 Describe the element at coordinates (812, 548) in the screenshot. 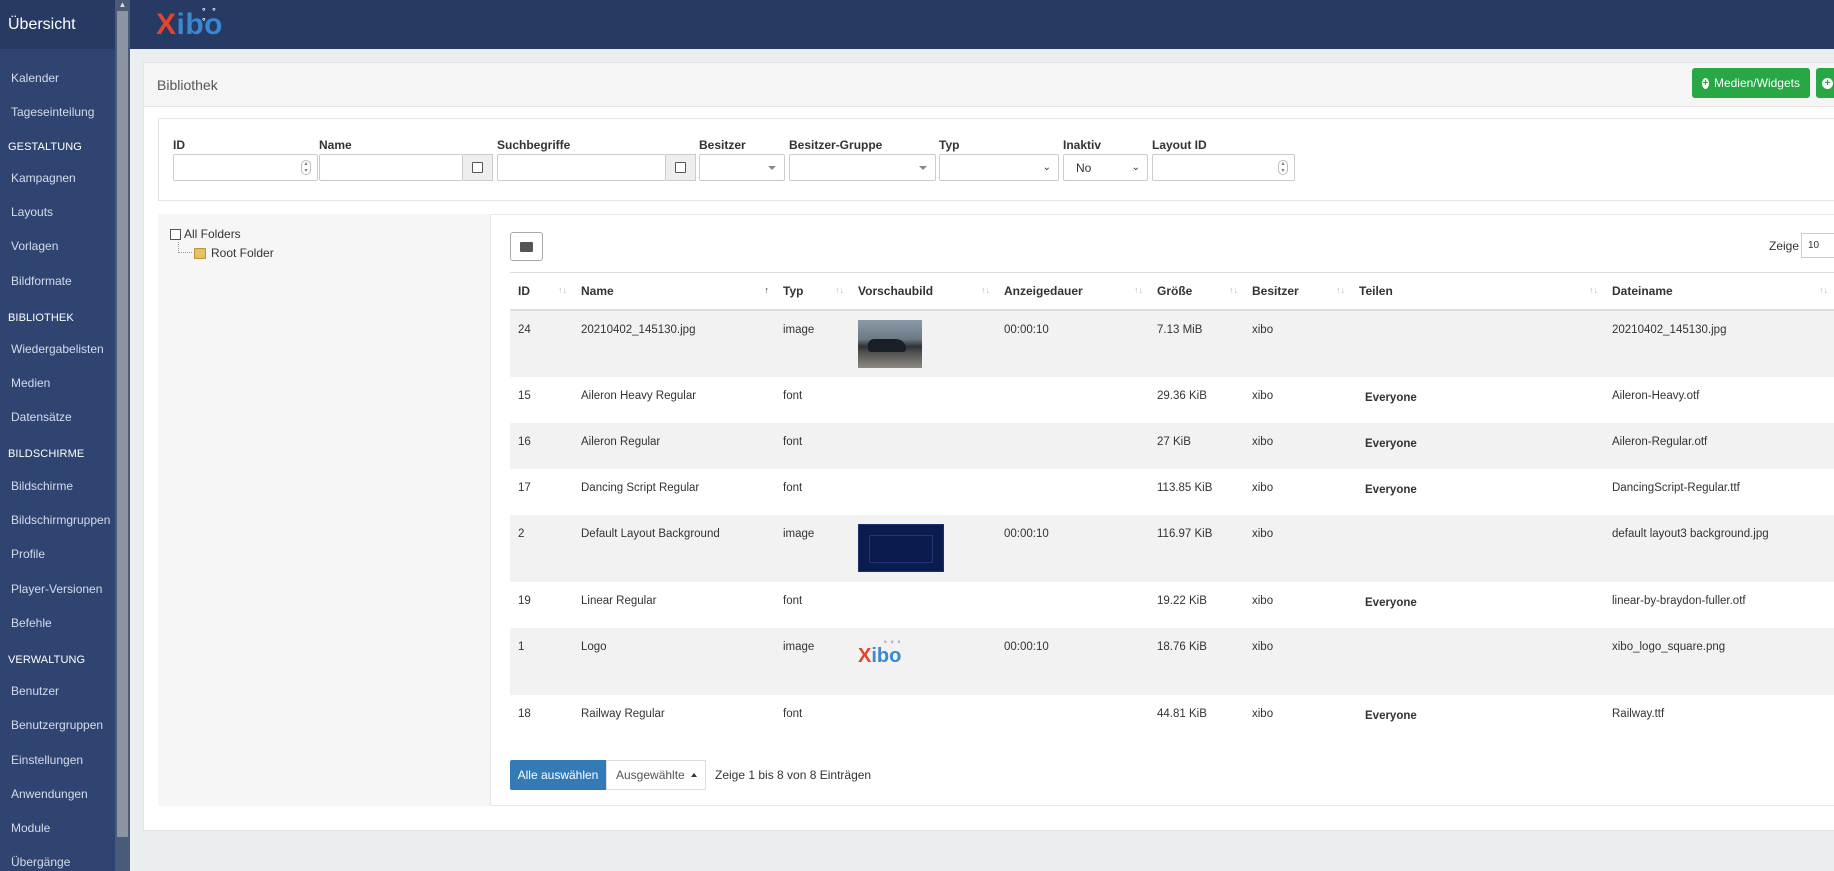

I see `cell-type: image` at that location.